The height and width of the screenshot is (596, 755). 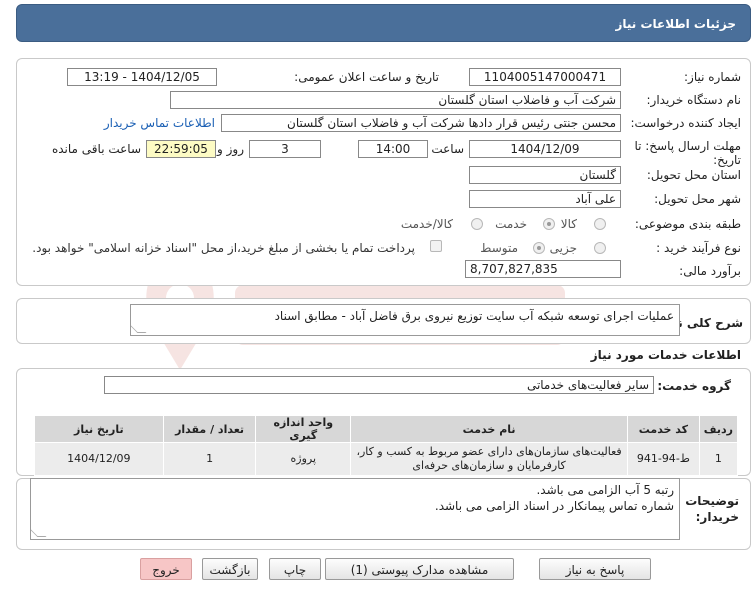 What do you see at coordinates (499, 248) in the screenshot?
I see `purchase-medium-label: متوسط` at bounding box center [499, 248].